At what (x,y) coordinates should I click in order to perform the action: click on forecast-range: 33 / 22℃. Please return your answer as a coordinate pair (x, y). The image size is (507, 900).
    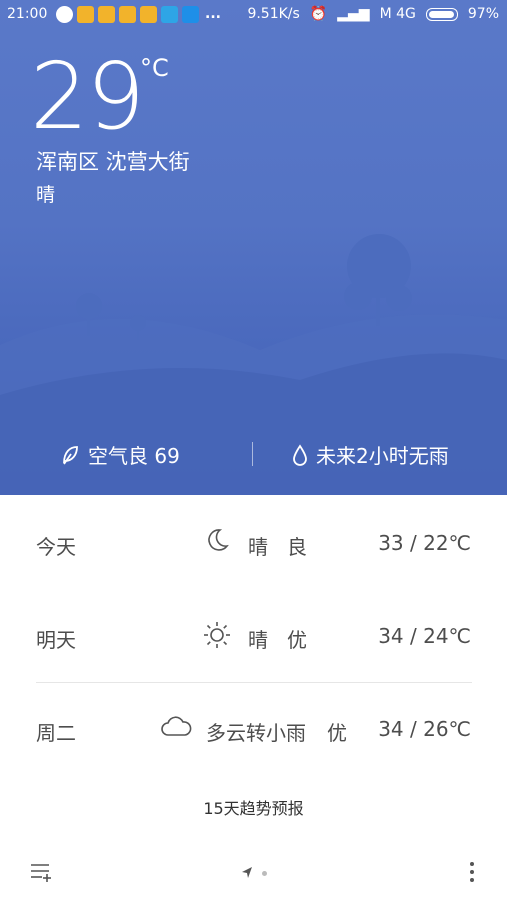
    Looking at the image, I should click on (424, 543).